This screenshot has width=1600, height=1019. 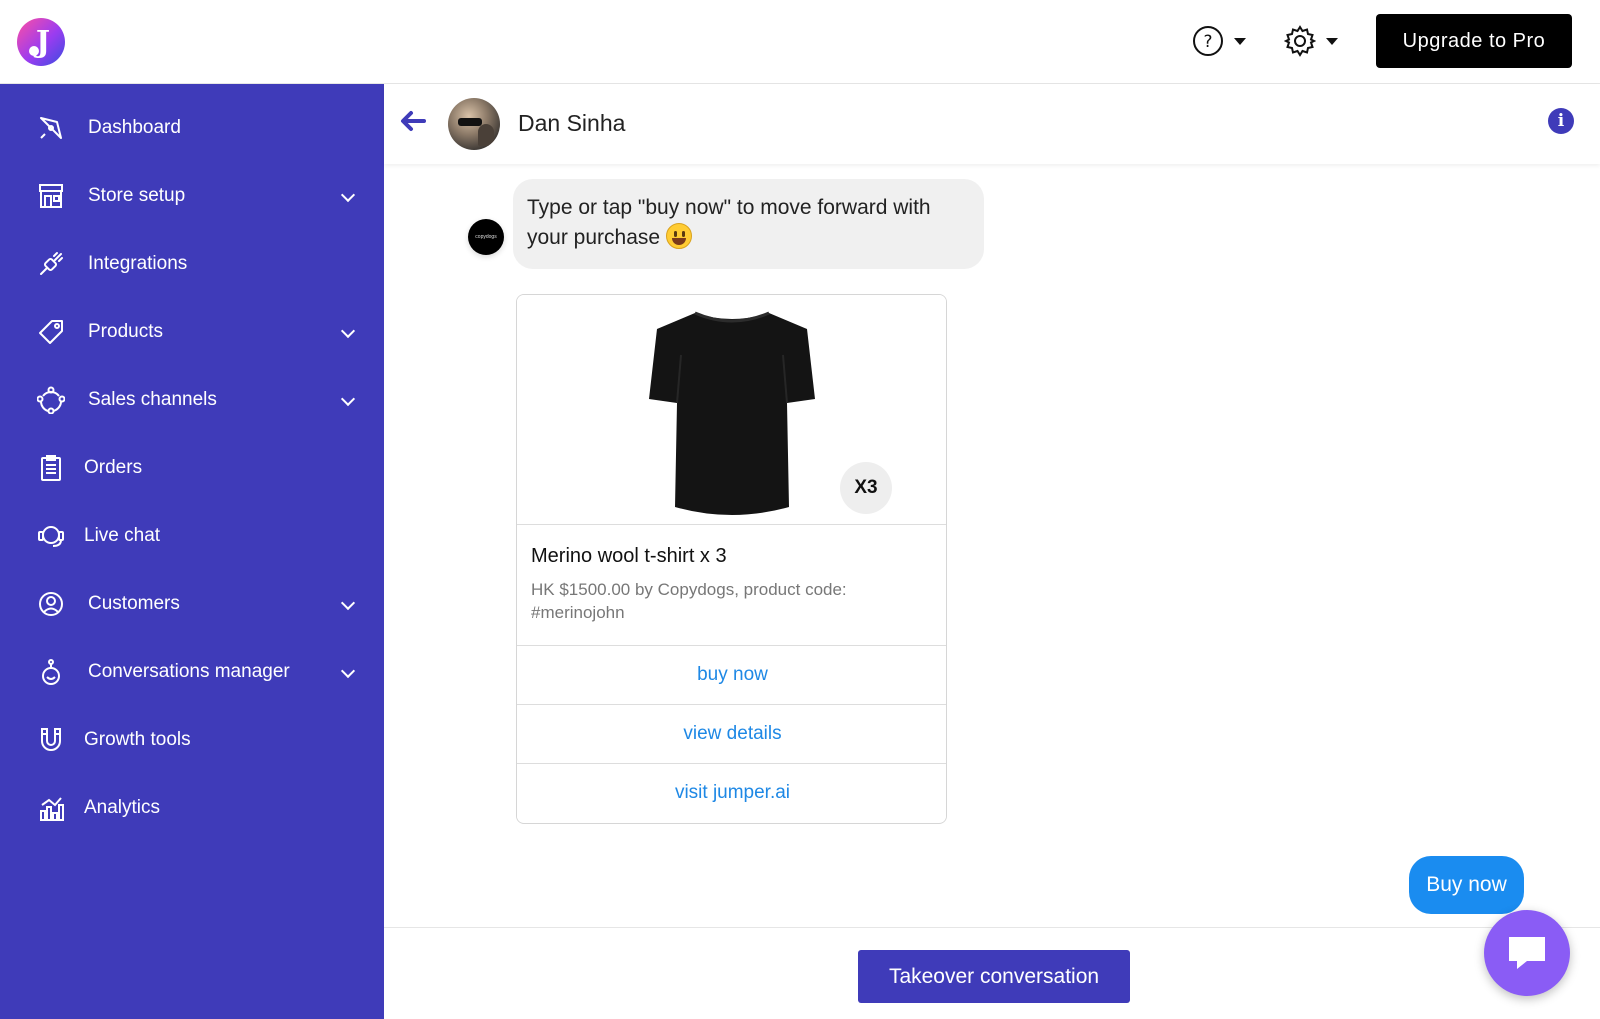 I want to click on product-image: X3, so click(x=731, y=410).